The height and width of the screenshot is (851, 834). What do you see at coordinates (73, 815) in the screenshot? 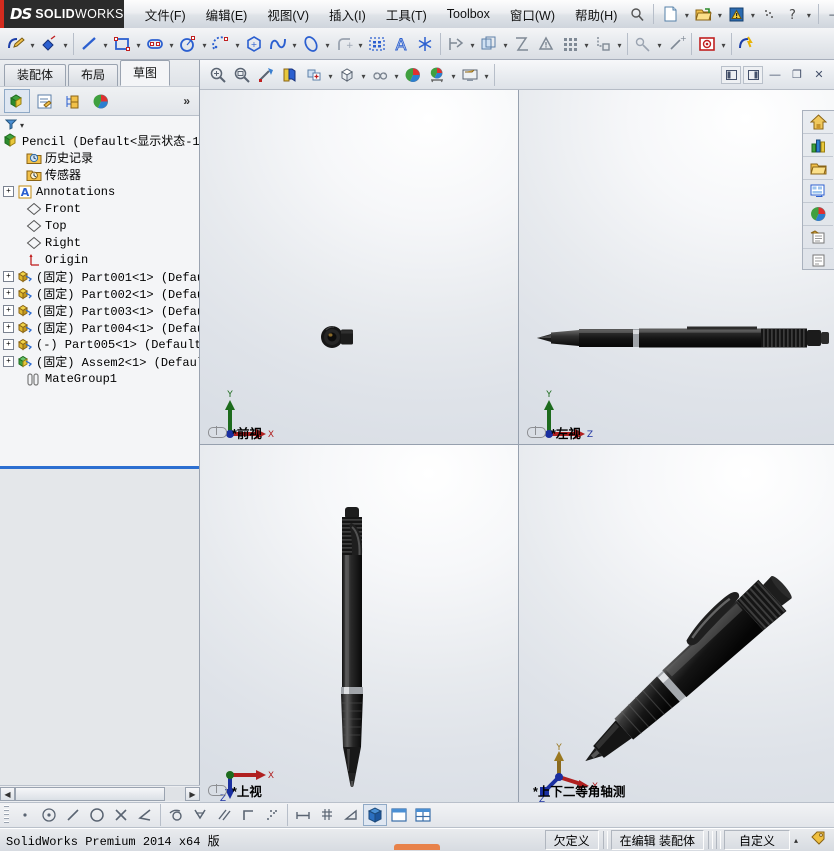
I see `line-entity-icon` at bounding box center [73, 815].